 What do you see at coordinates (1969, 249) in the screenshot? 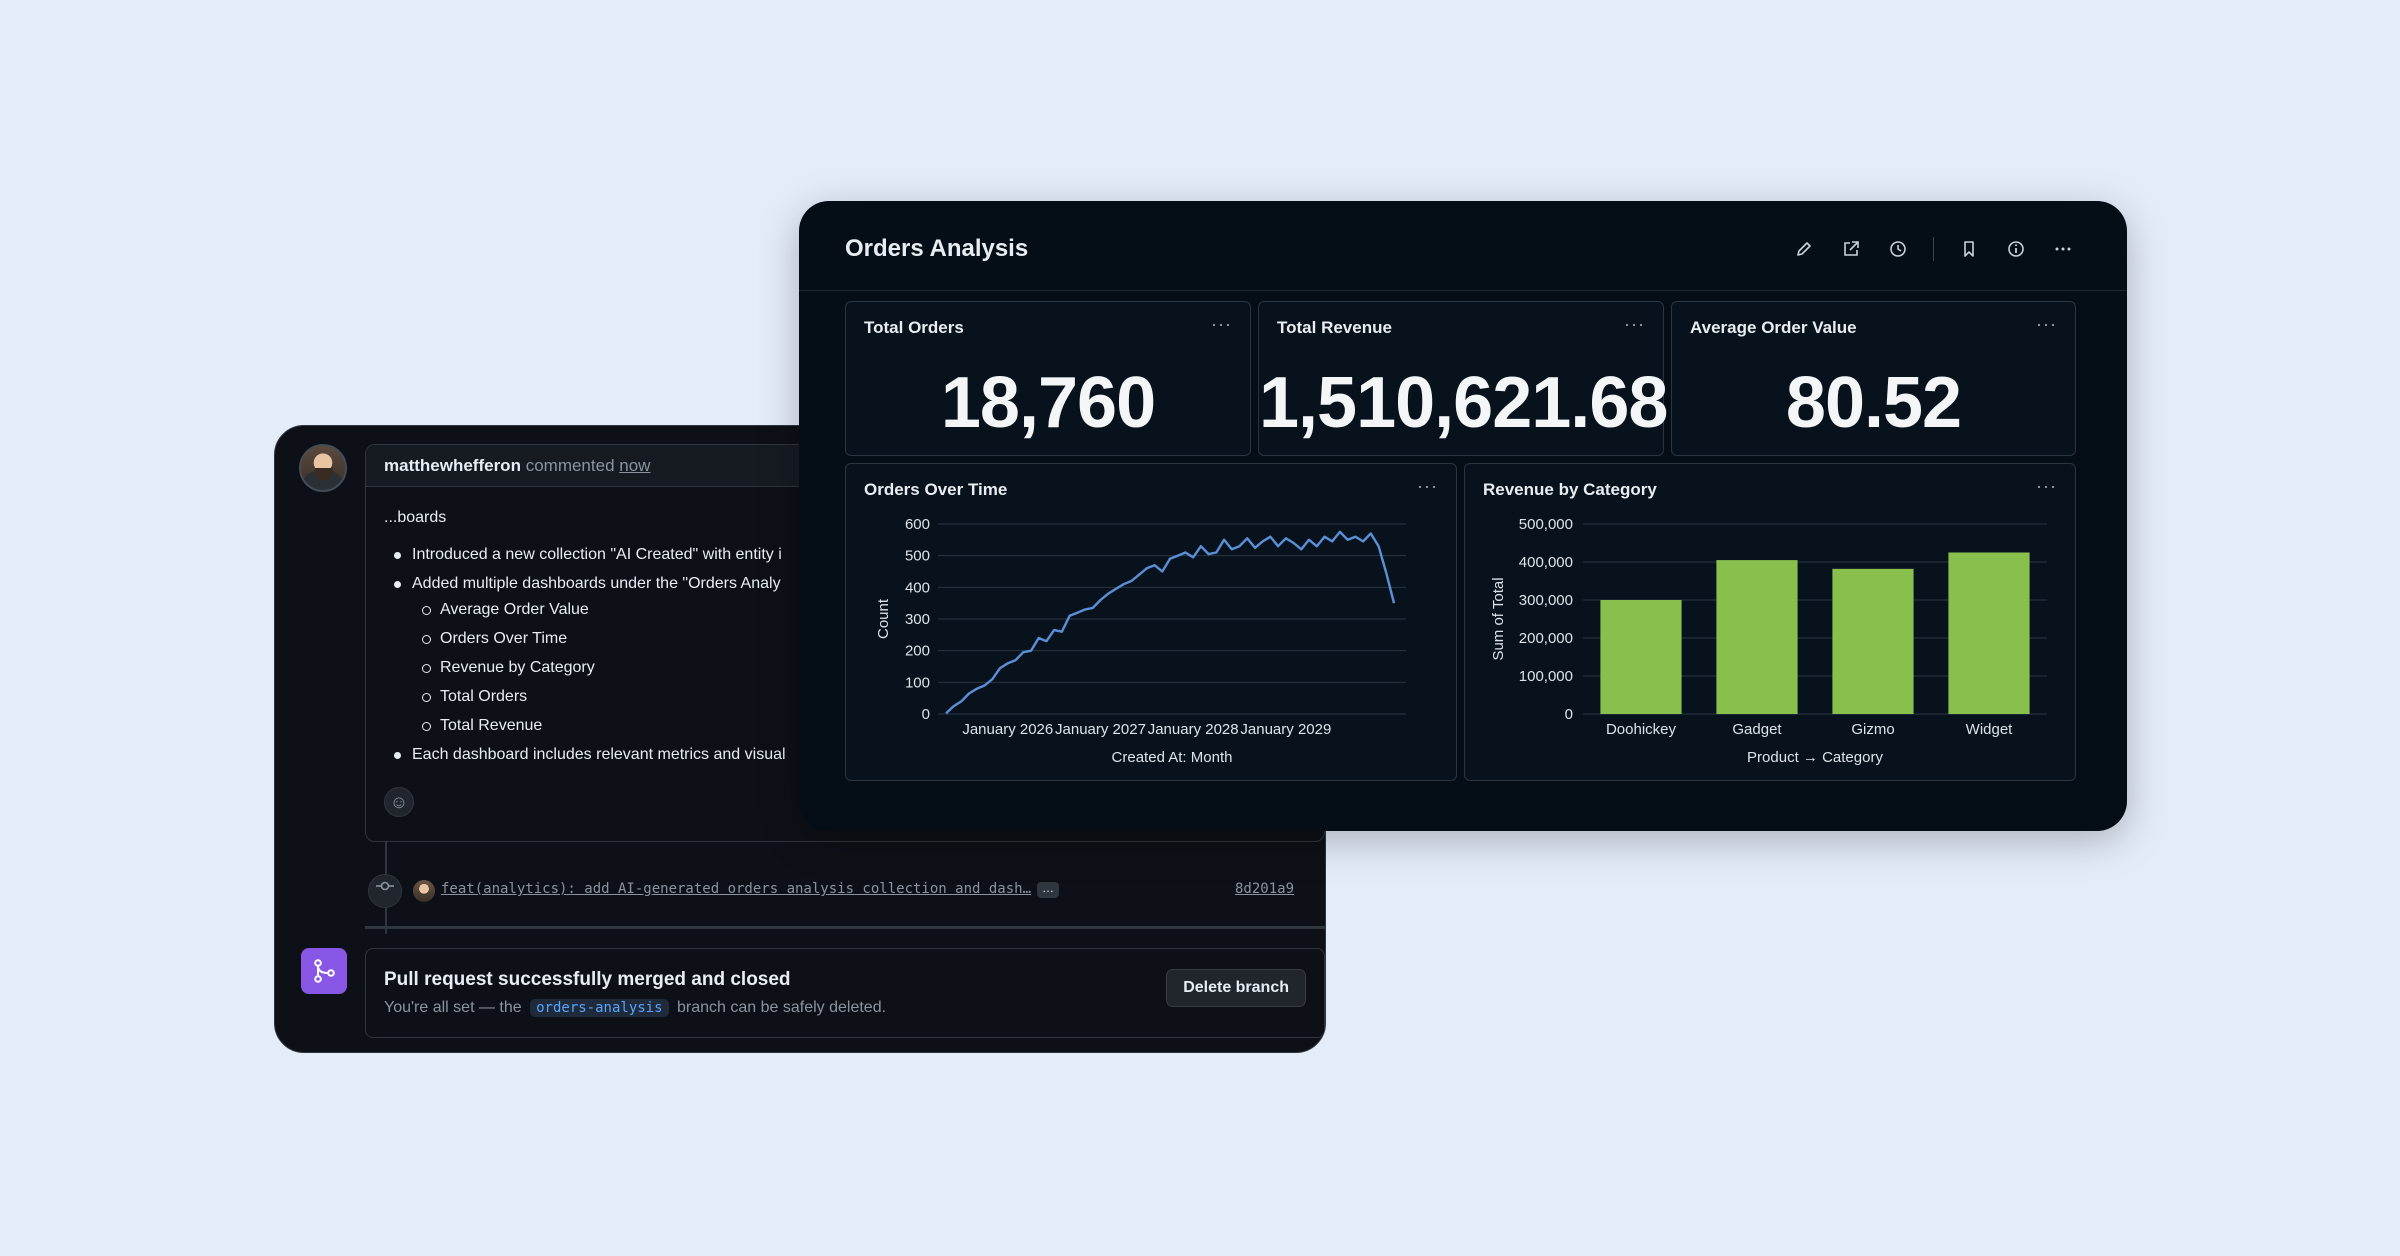
I see `bookmark-icon` at bounding box center [1969, 249].